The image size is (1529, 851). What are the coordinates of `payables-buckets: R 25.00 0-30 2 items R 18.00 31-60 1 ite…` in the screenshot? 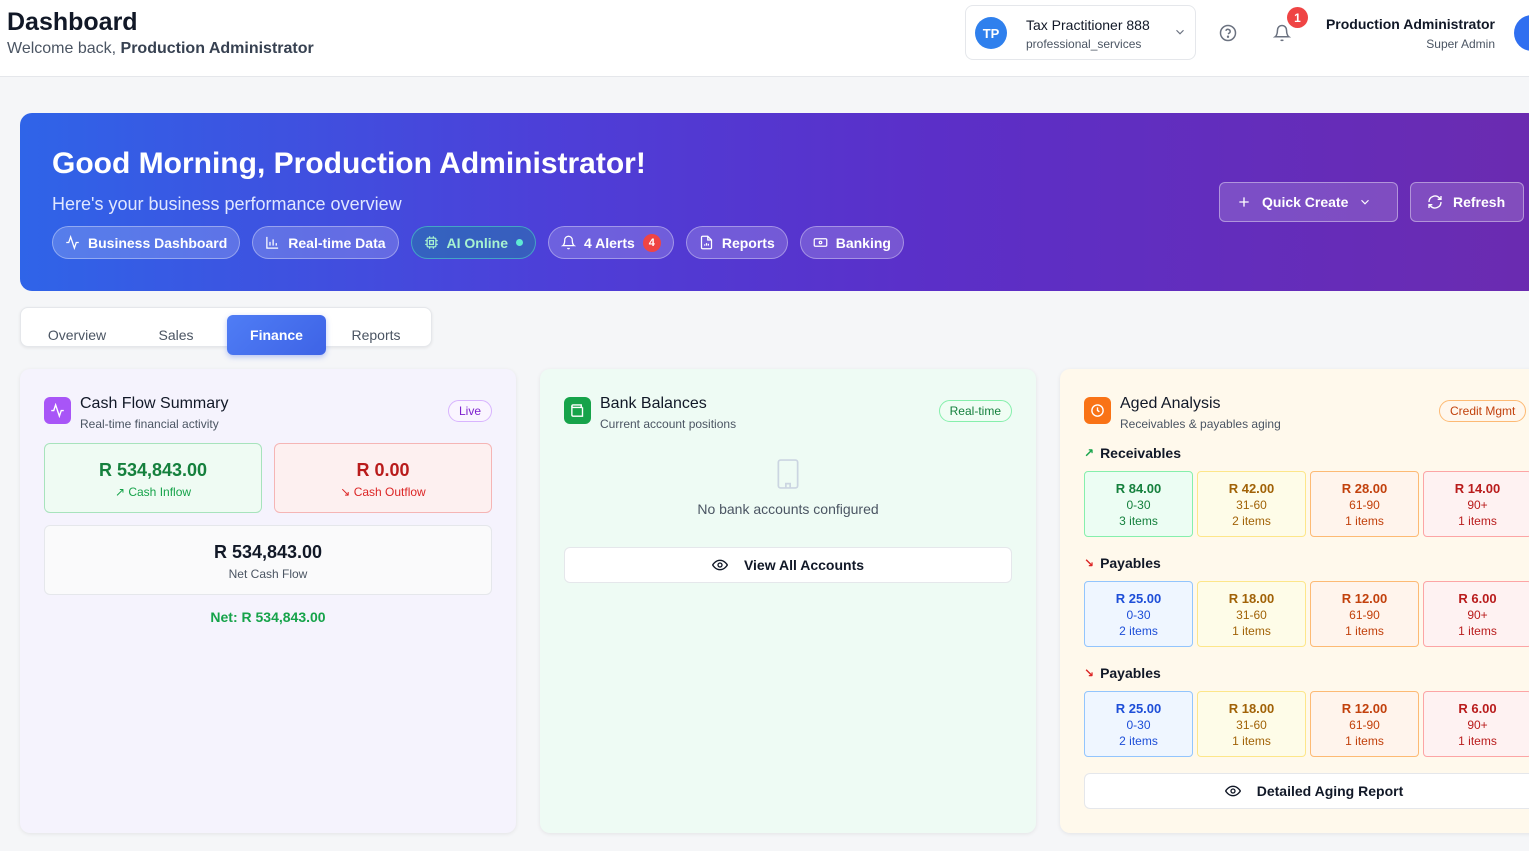 It's located at (1306, 614).